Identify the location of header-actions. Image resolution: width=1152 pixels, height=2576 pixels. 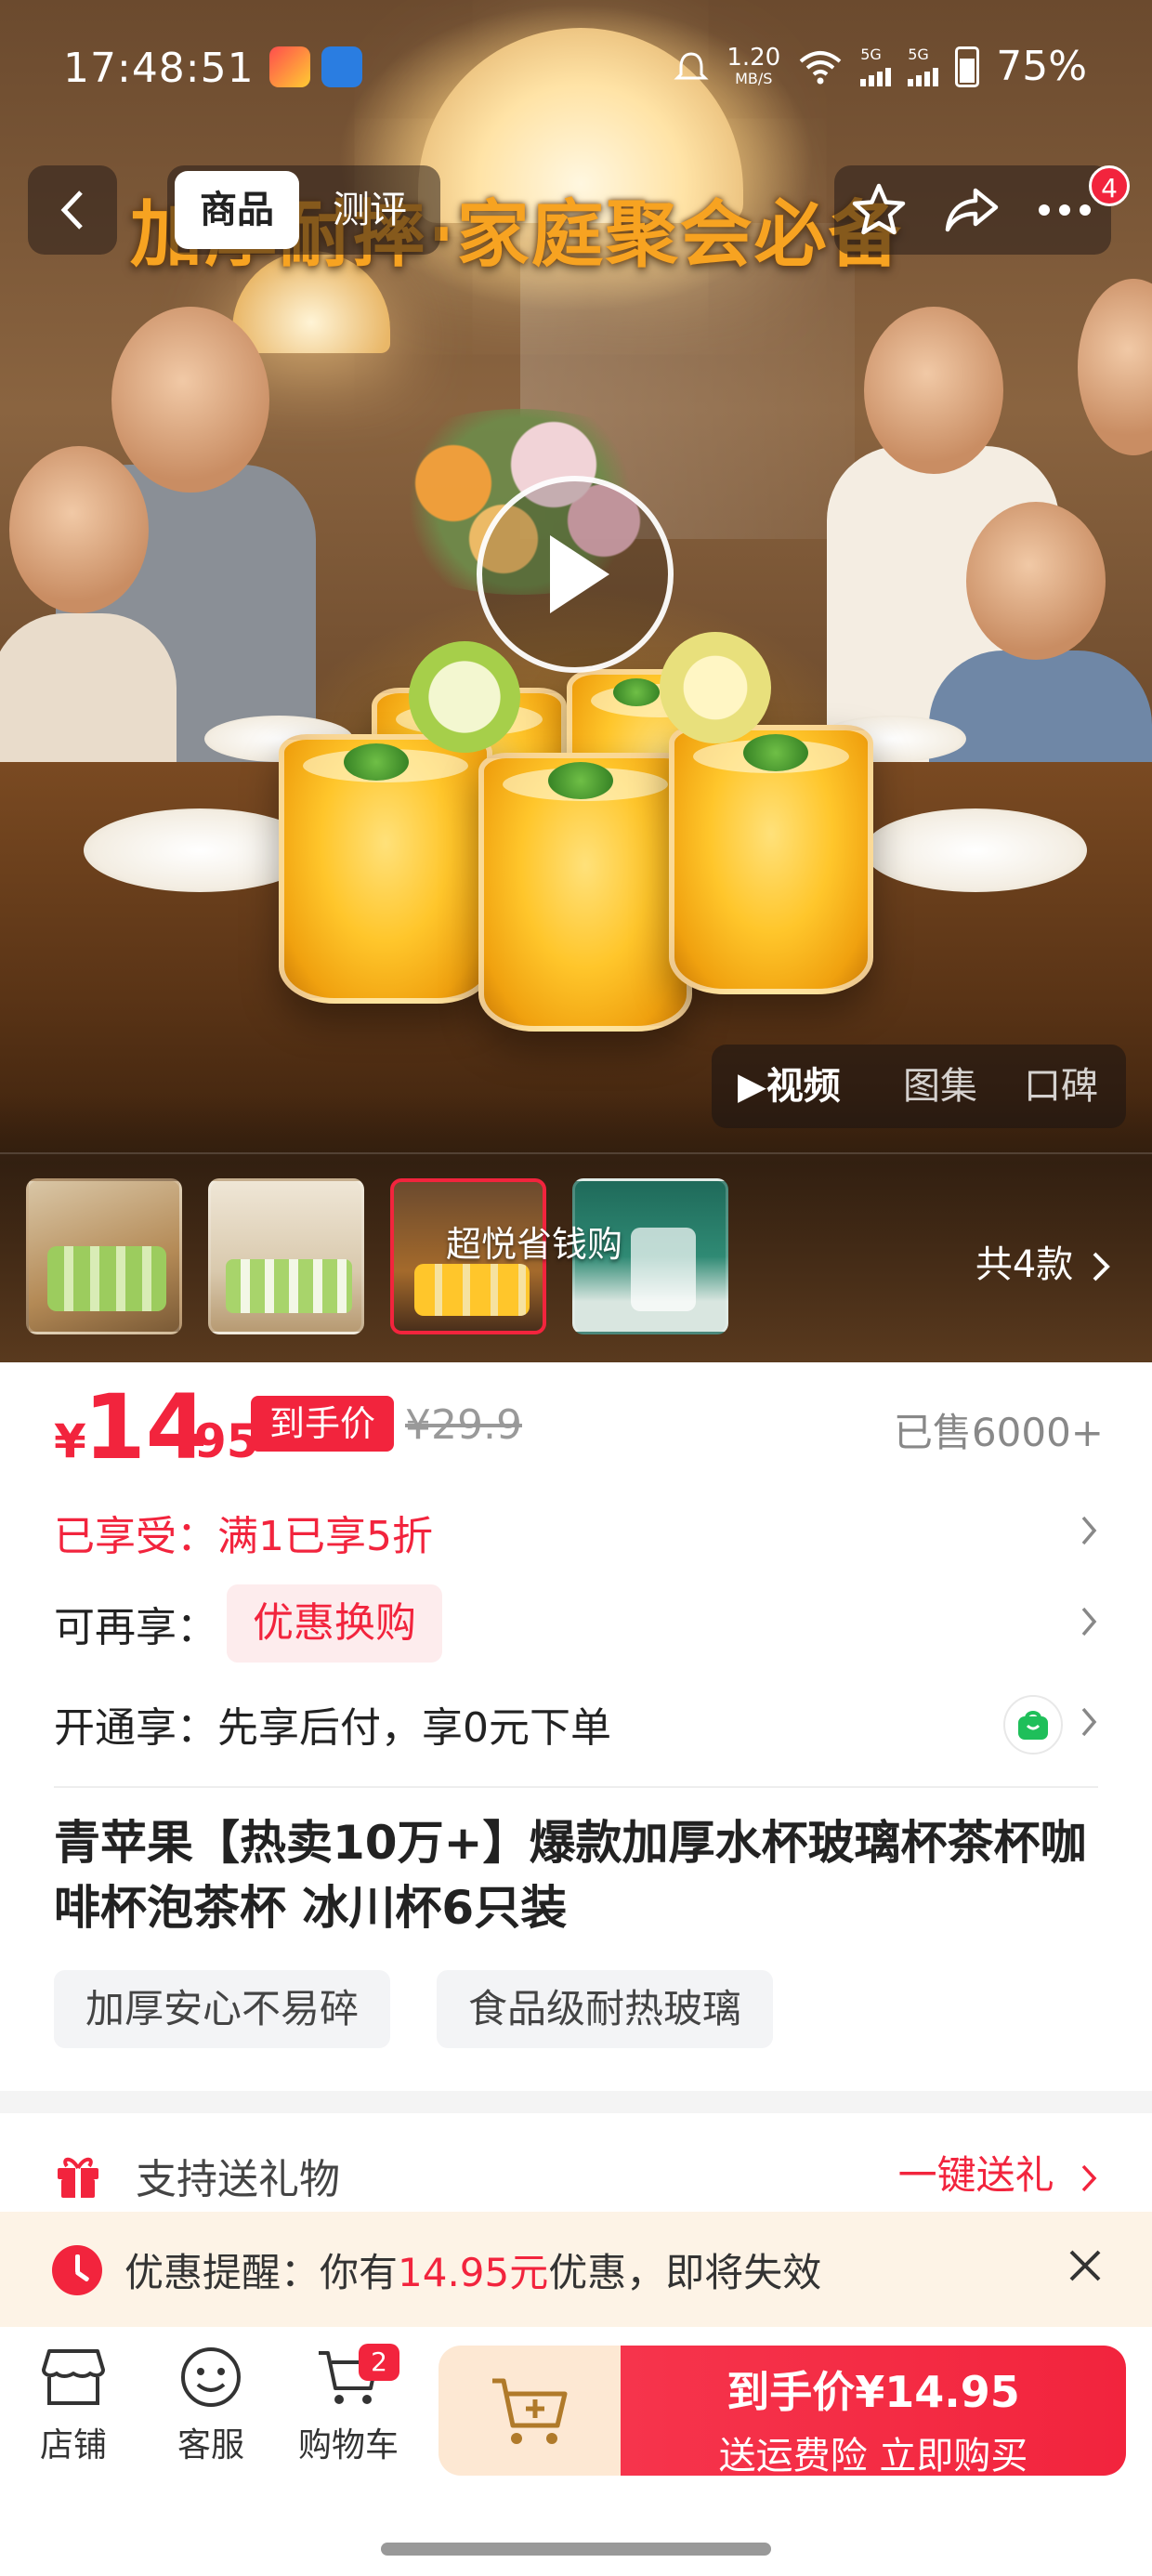
(972, 210).